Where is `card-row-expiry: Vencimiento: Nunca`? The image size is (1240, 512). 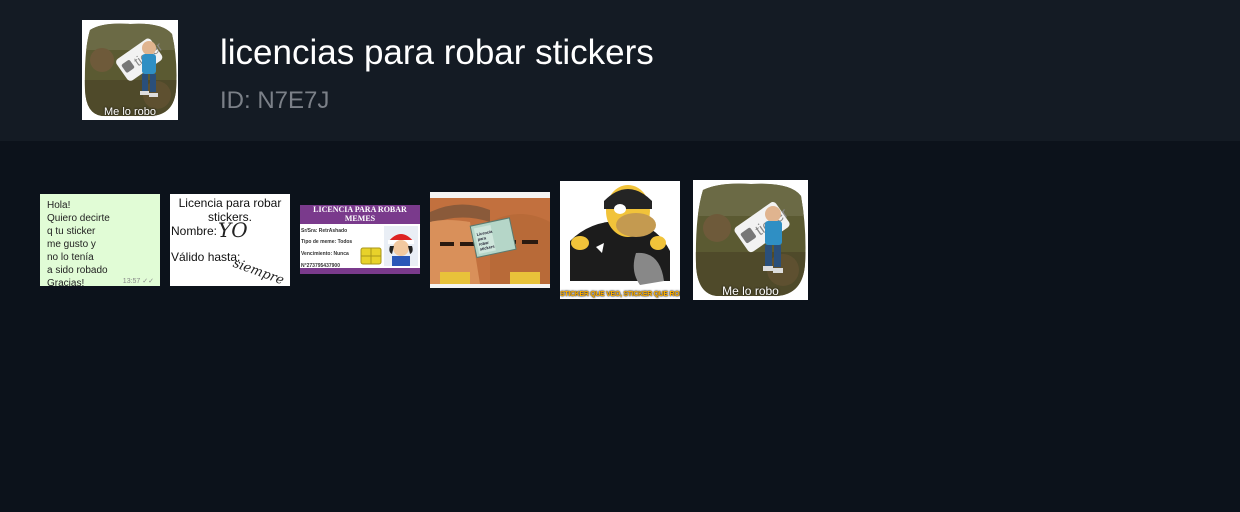
card-row-expiry: Vencimiento: Nunca is located at coordinates (325, 254).